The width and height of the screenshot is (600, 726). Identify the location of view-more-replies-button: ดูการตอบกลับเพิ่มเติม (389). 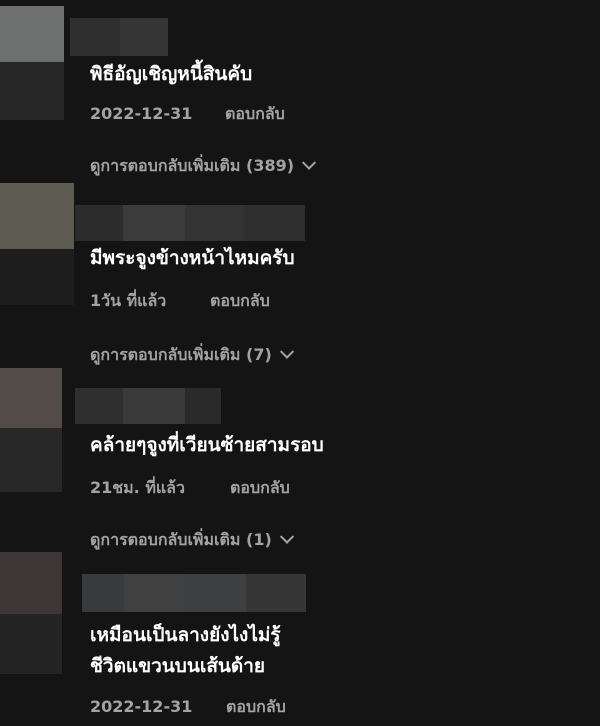
(203, 166).